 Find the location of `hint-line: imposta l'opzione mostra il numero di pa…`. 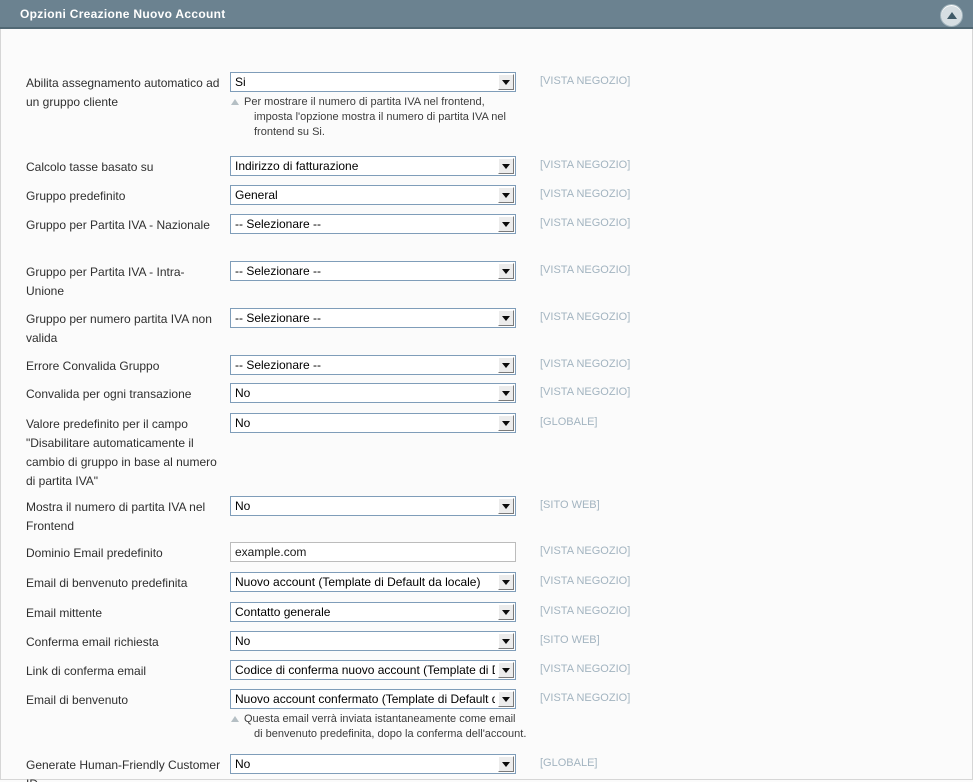

hint-line: imposta l'opzione mostra il numero di pa… is located at coordinates (380, 117).